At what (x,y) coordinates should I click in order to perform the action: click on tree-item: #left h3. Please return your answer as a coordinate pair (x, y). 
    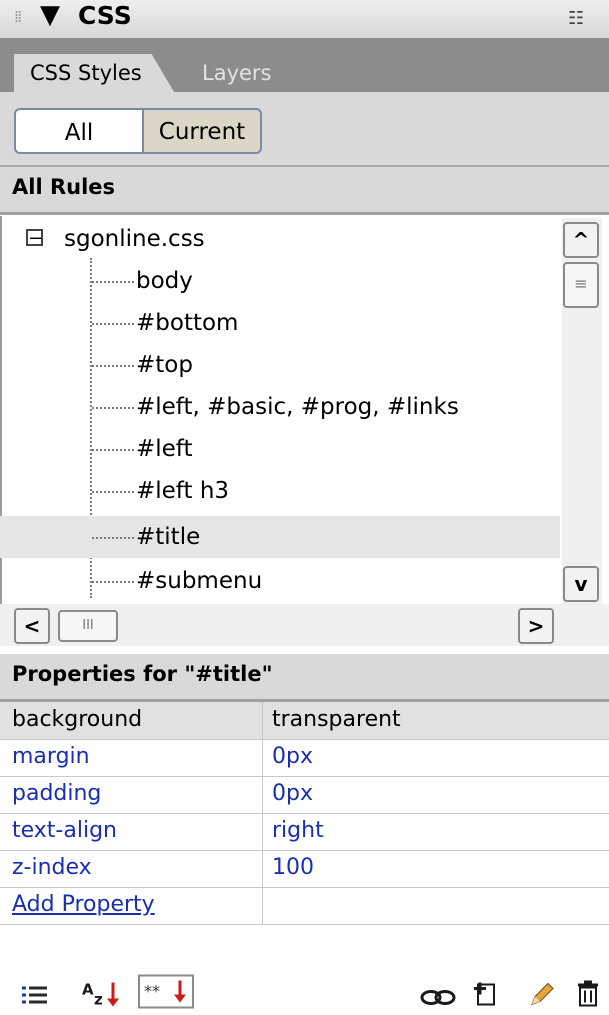
    Looking at the image, I should click on (280, 491).